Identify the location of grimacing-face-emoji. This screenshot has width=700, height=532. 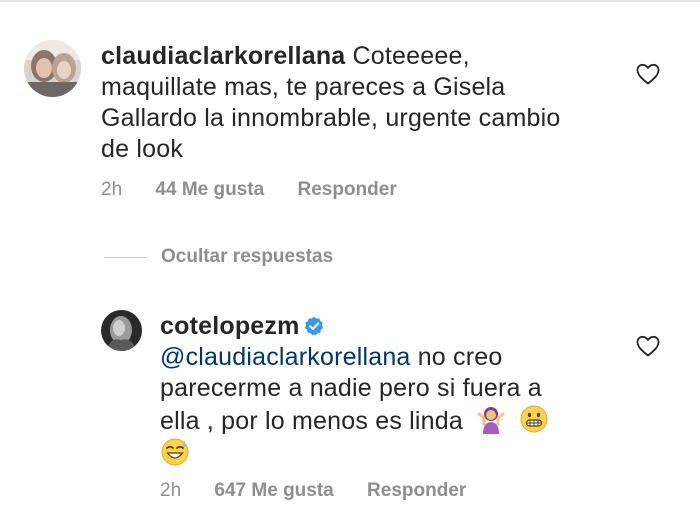
(534, 419).